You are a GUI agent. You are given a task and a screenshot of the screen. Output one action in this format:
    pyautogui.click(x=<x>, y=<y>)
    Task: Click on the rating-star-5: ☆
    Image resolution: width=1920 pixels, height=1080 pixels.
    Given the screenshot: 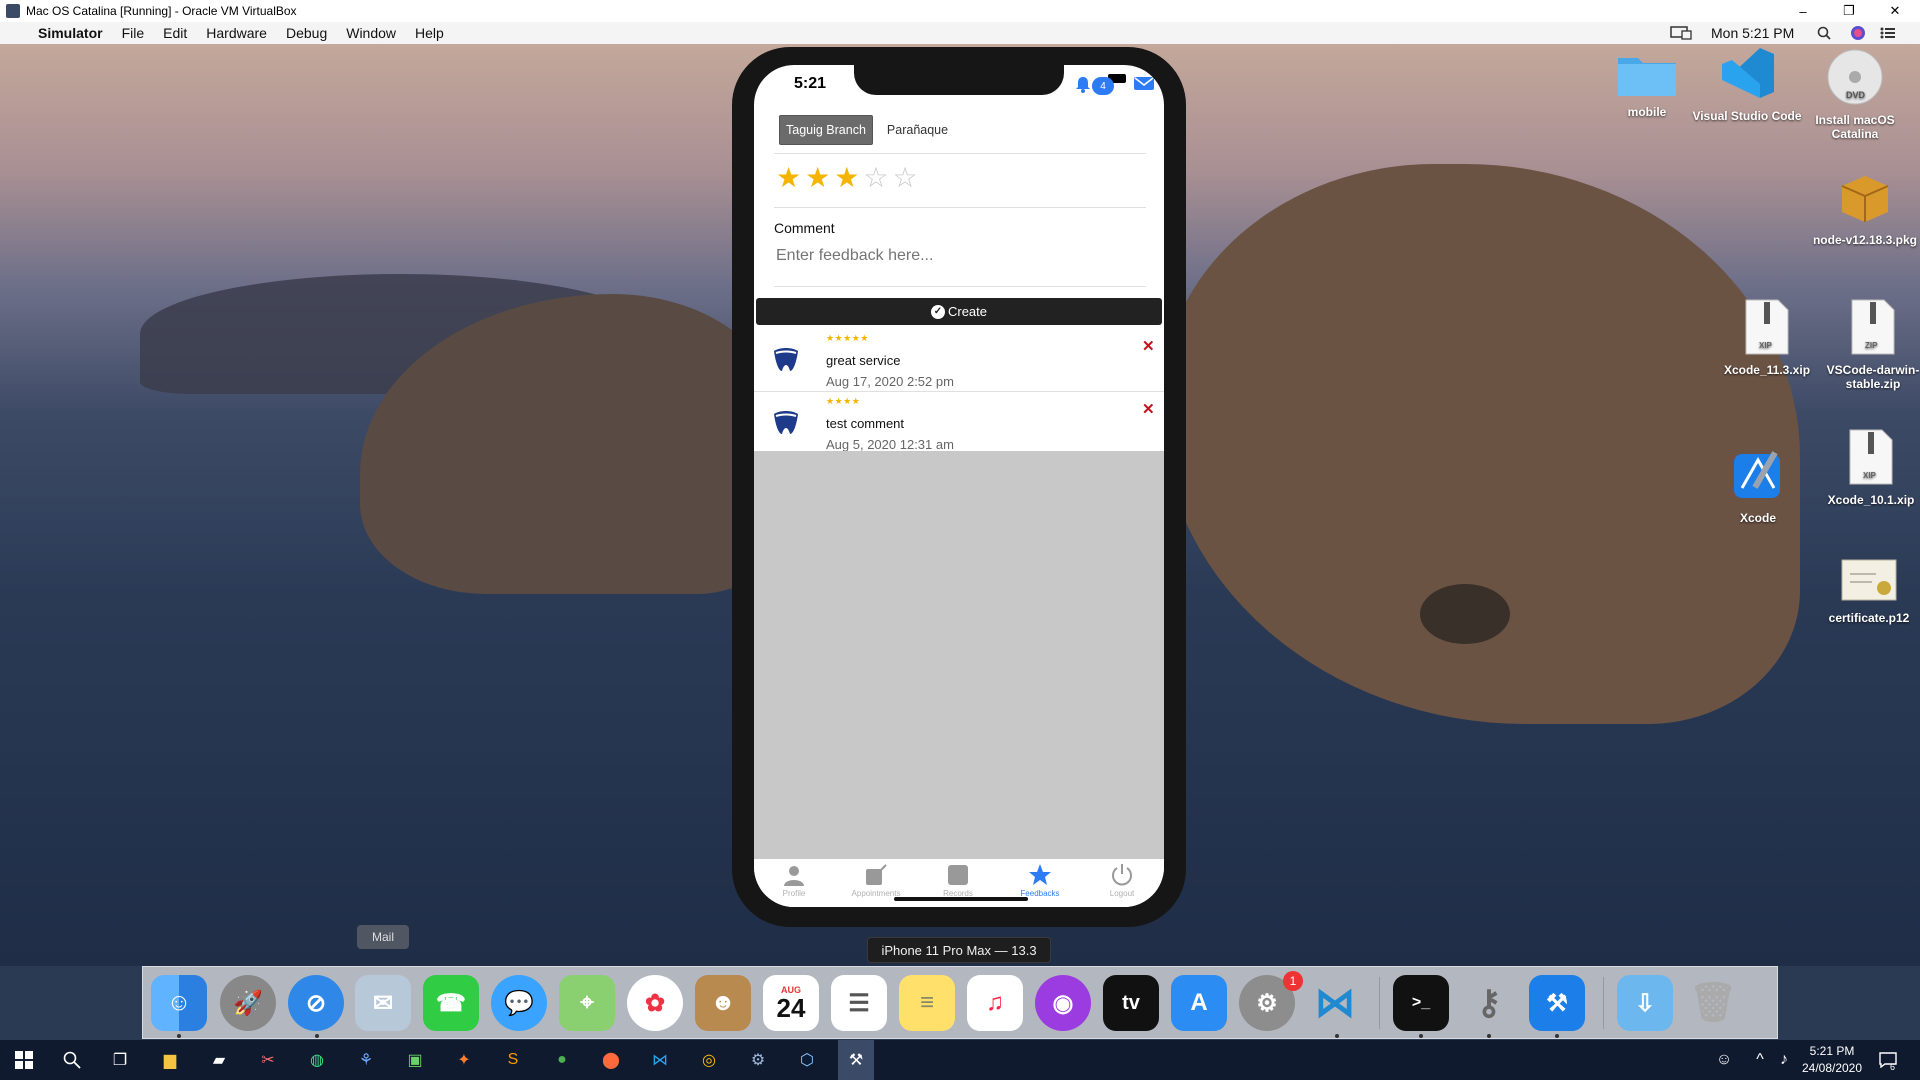 What is the action you would take?
    pyautogui.click(x=904, y=178)
    